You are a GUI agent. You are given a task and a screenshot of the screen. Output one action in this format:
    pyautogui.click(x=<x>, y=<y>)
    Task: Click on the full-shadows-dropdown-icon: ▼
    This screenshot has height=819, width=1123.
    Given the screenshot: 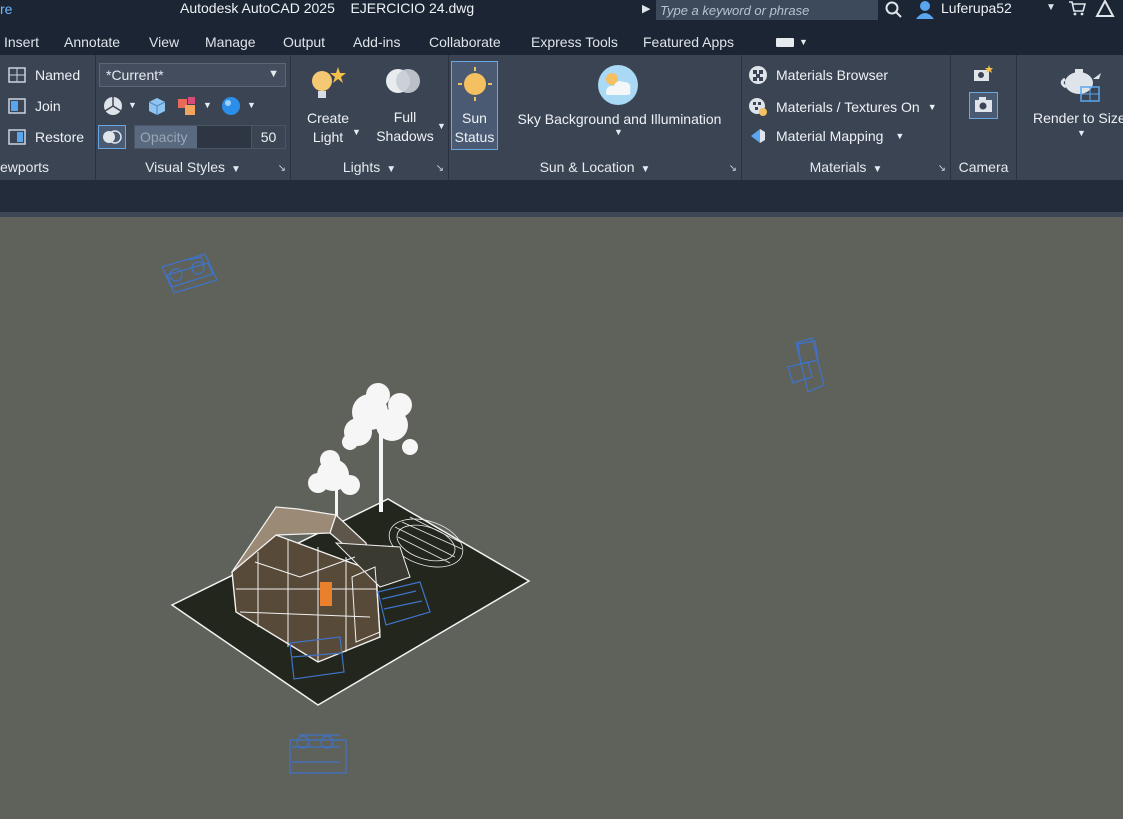 What is the action you would take?
    pyautogui.click(x=441, y=126)
    